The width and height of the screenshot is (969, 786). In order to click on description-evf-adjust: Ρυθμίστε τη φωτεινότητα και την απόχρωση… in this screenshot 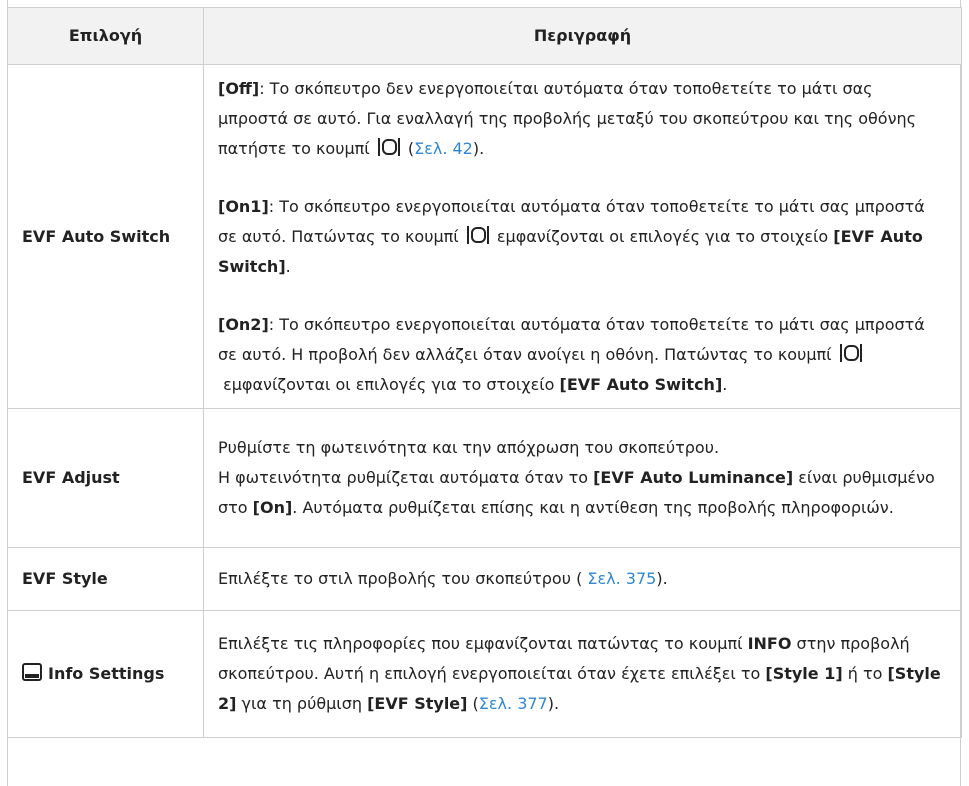, I will do `click(582, 478)`.